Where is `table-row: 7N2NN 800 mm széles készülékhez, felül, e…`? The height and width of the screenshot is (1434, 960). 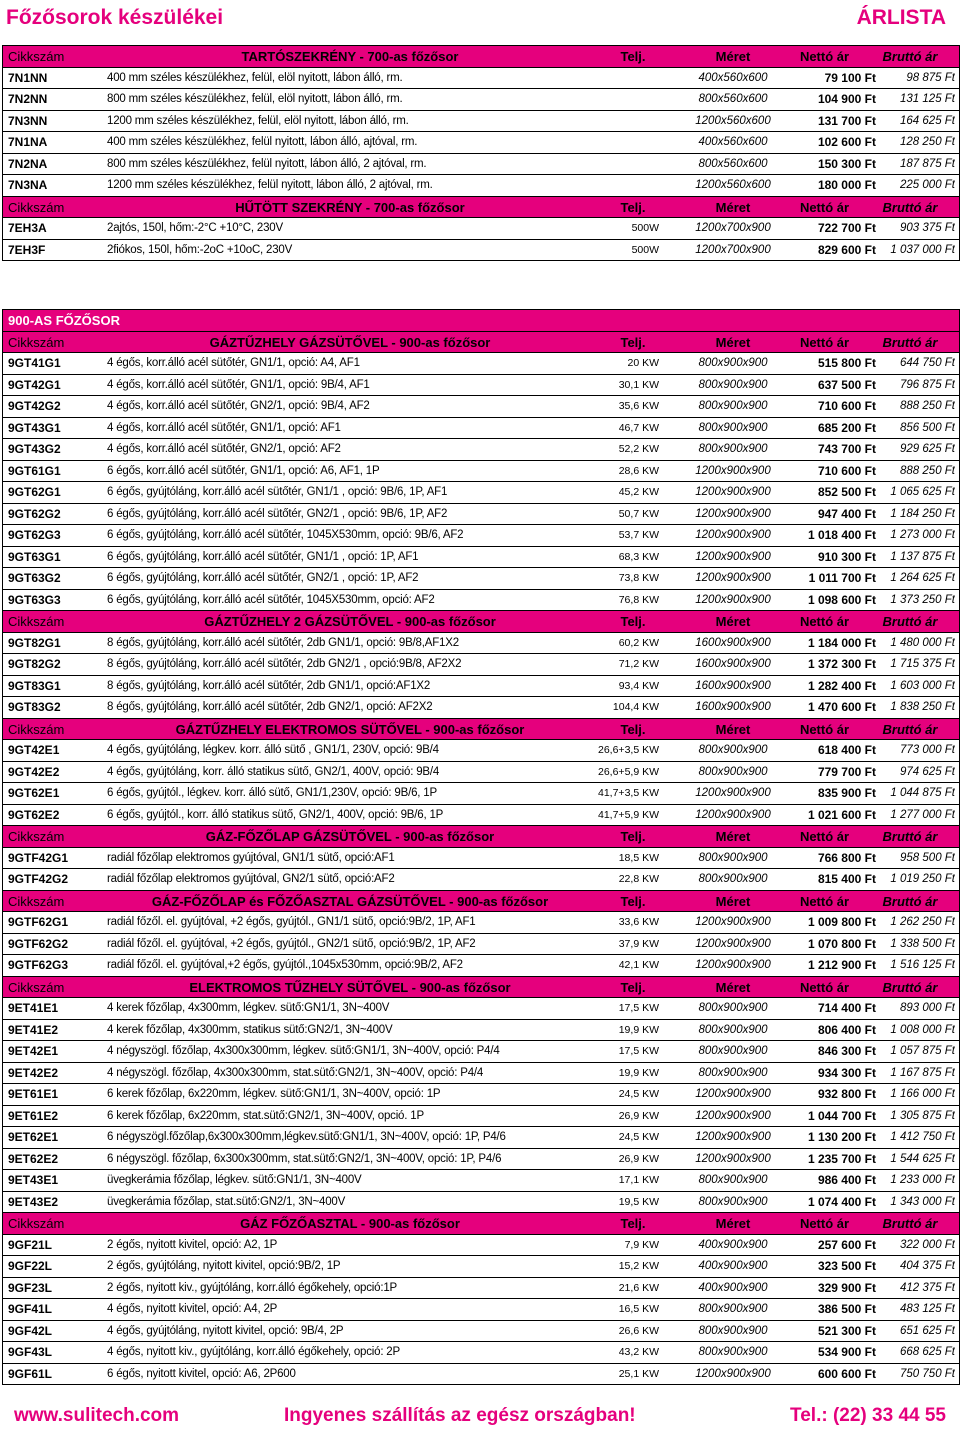
table-row: 7N2NN 800 mm széles készülékhez, felül, e… is located at coordinates (481, 100).